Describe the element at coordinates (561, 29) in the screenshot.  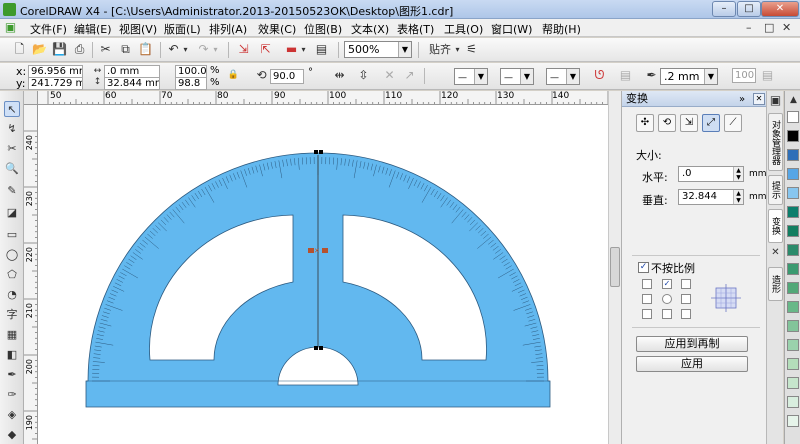
I see `menu-help: 帮助(H)` at that location.